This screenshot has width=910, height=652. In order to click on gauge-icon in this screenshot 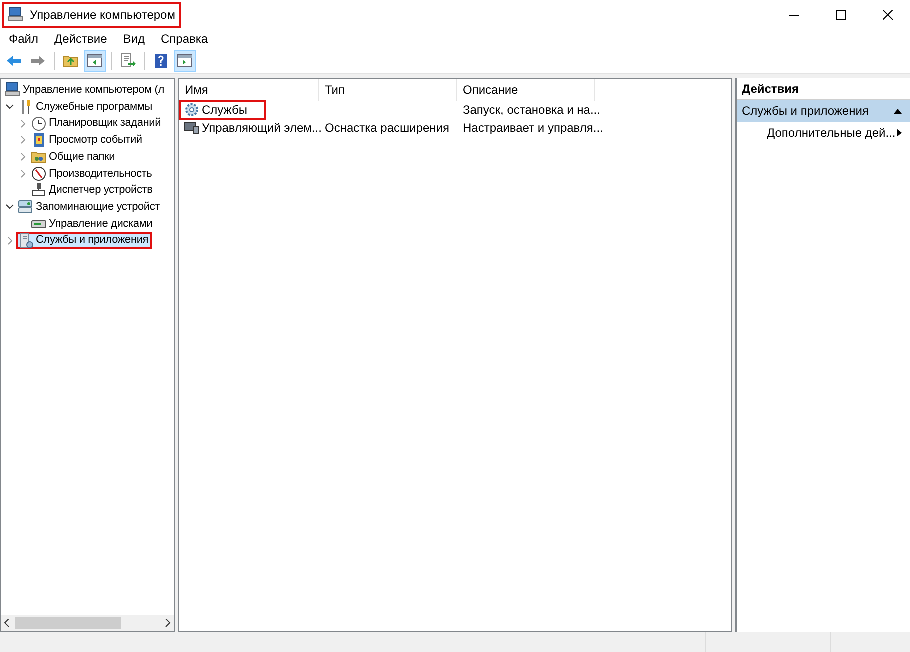, I will do `click(39, 174)`.